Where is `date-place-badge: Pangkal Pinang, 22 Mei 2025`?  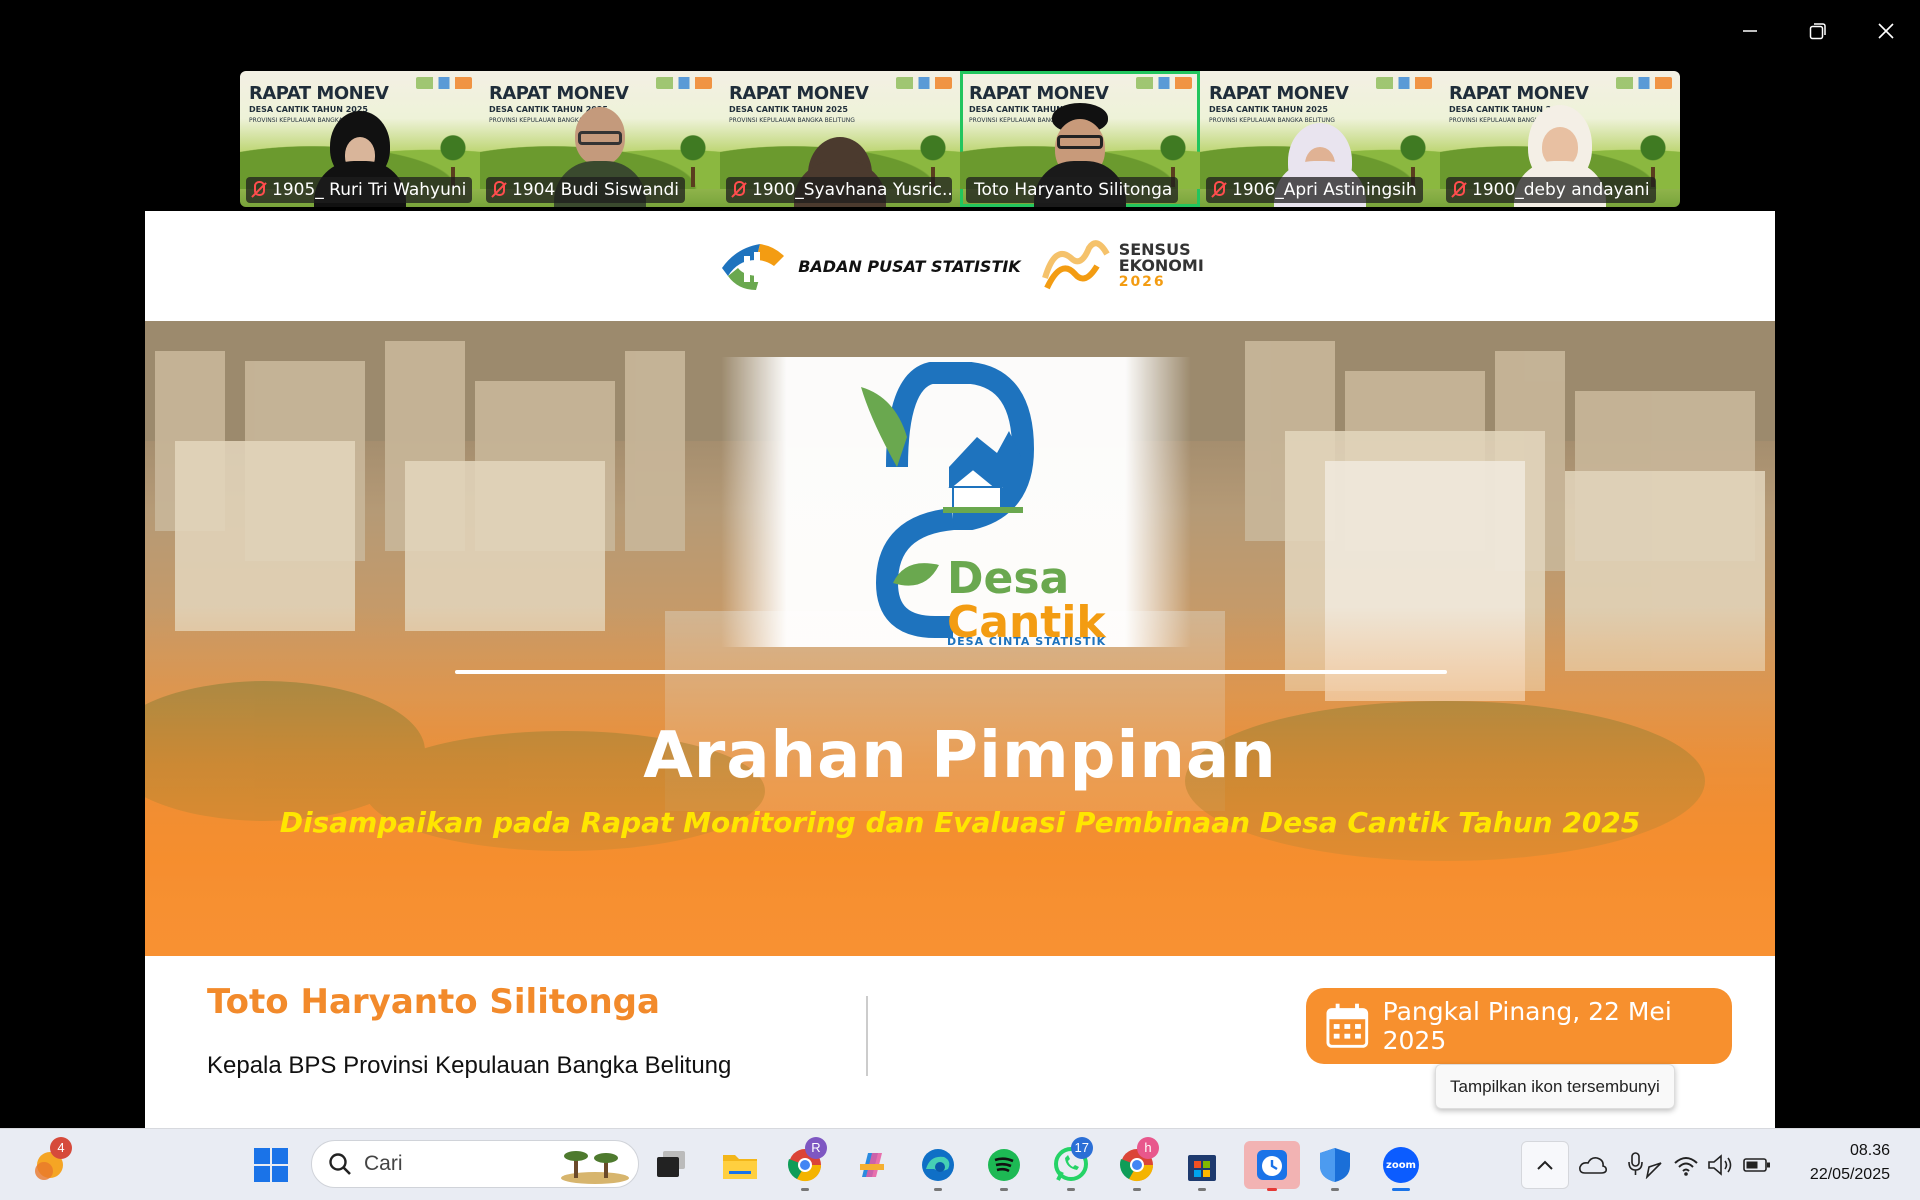
date-place-badge: Pangkal Pinang, 22 Mei 2025 is located at coordinates (1519, 1026).